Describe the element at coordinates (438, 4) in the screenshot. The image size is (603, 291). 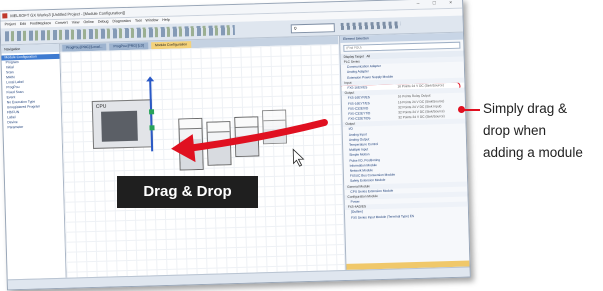
I see `window-controls: – □ ×` at that location.